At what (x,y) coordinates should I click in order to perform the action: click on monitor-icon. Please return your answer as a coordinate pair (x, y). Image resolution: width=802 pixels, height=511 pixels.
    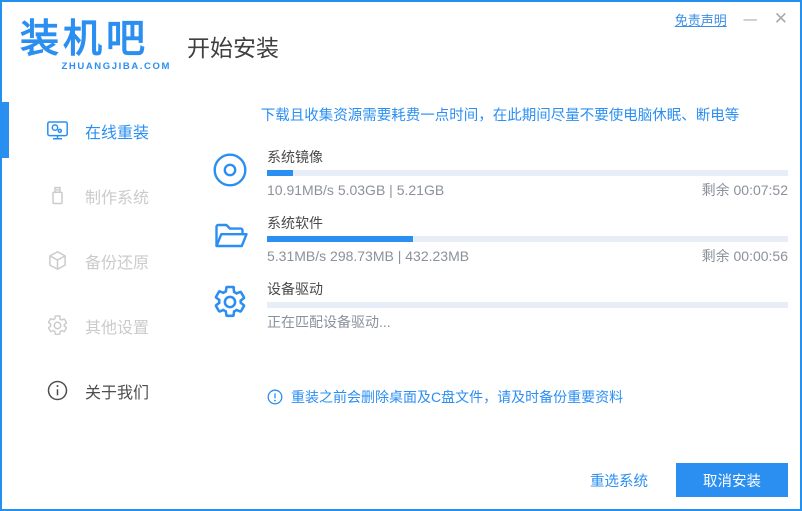
    Looking at the image, I should click on (57, 130).